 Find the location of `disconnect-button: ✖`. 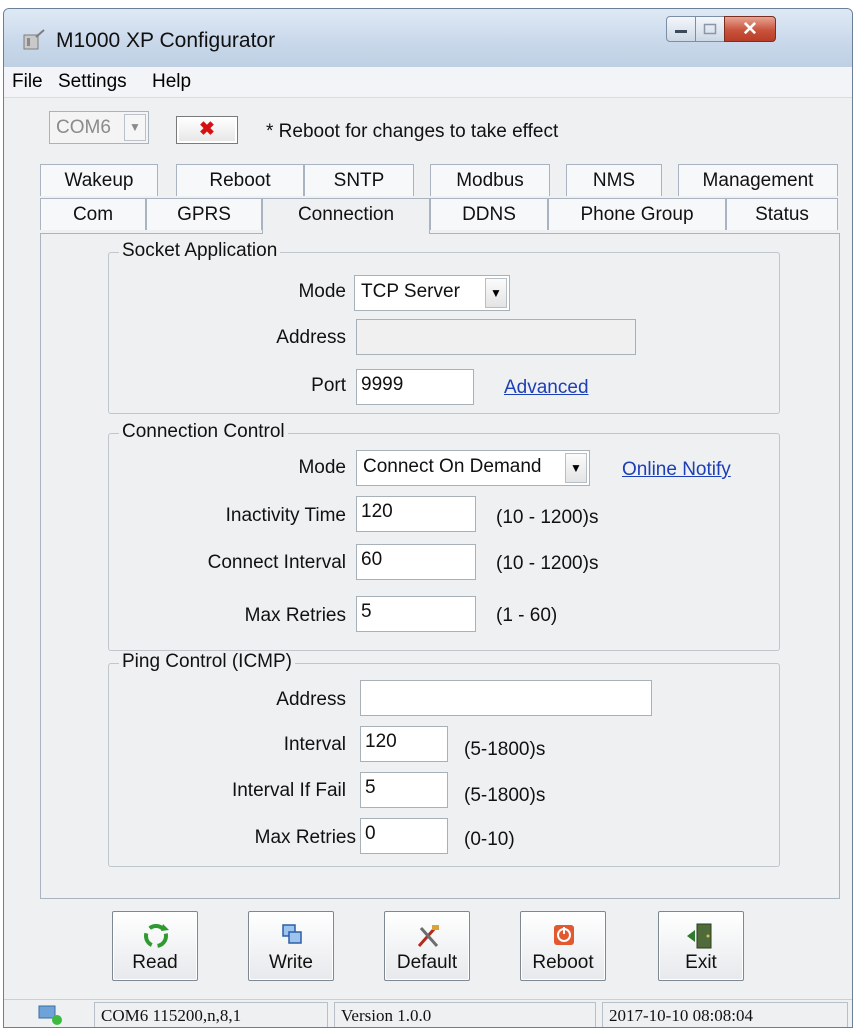

disconnect-button: ✖ is located at coordinates (207, 130).